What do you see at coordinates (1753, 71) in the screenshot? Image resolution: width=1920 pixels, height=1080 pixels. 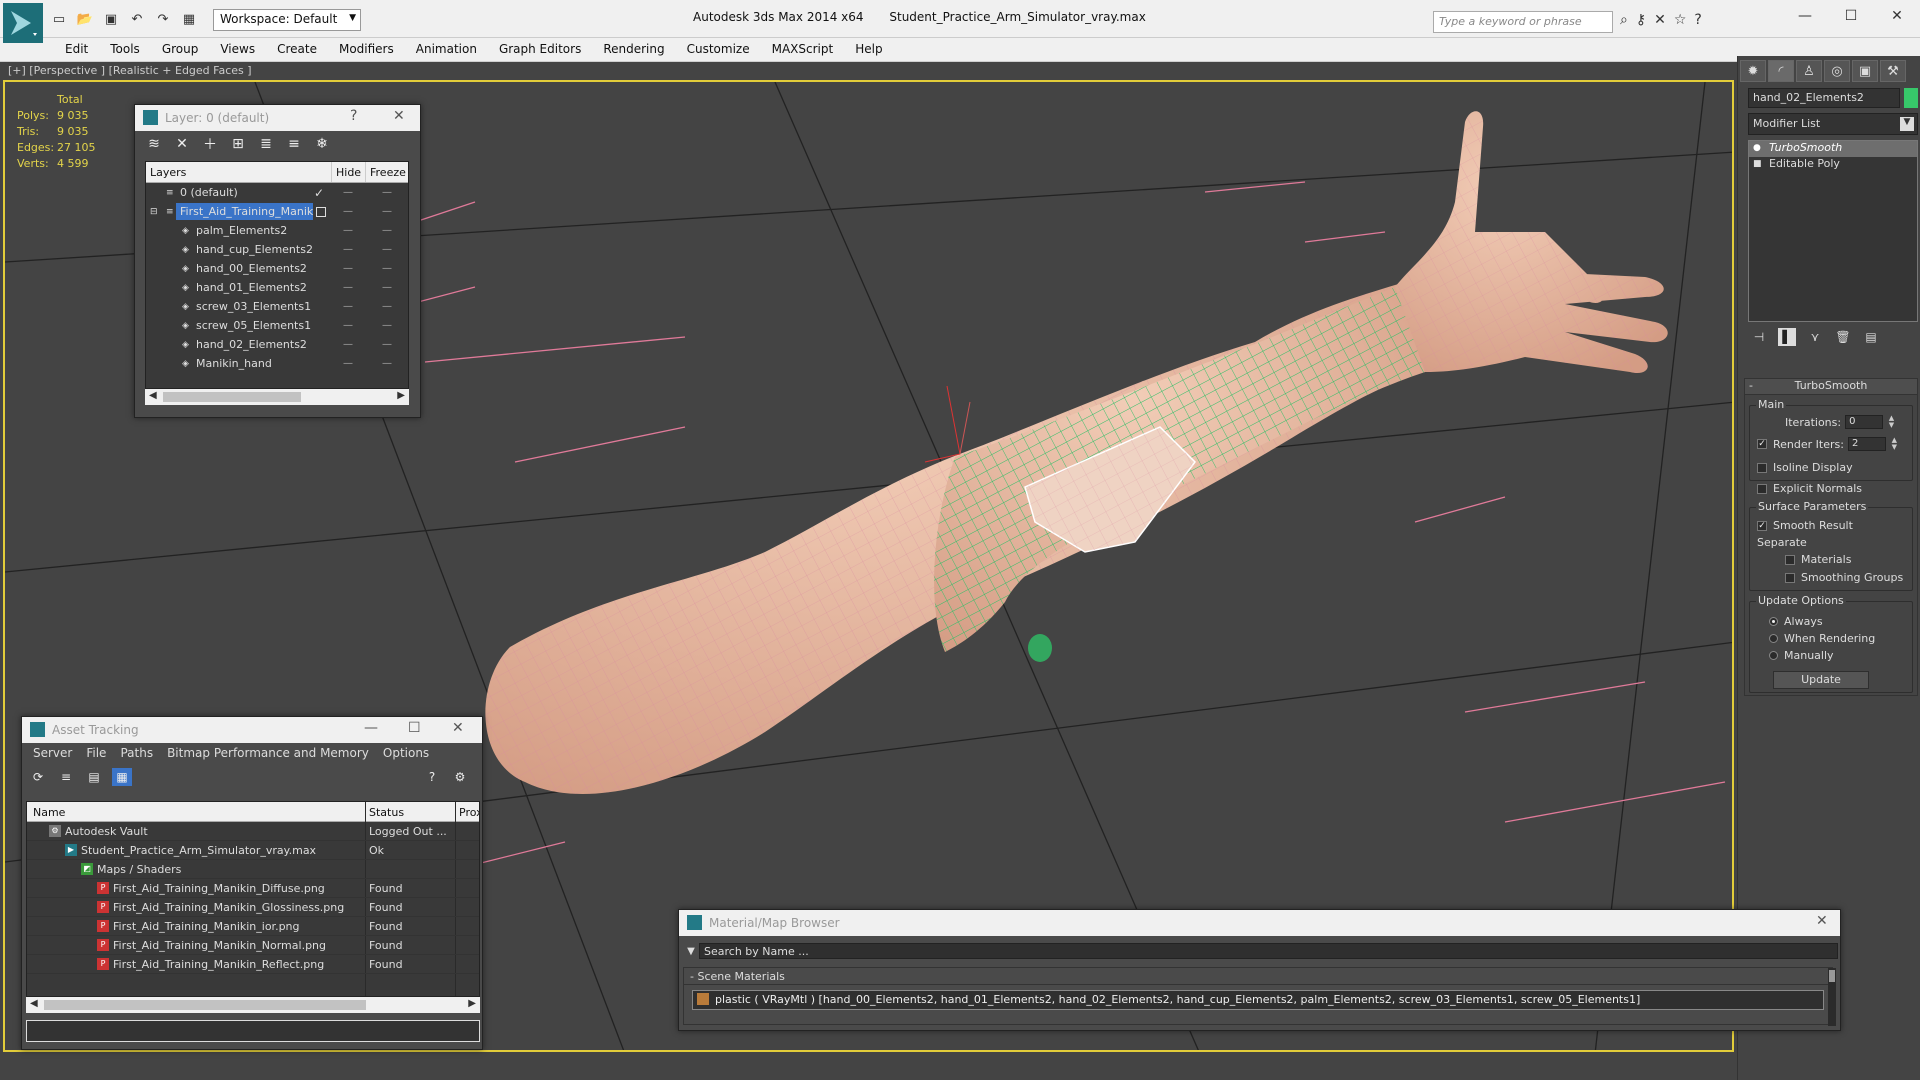 I see `create-tab-icon: ✹` at bounding box center [1753, 71].